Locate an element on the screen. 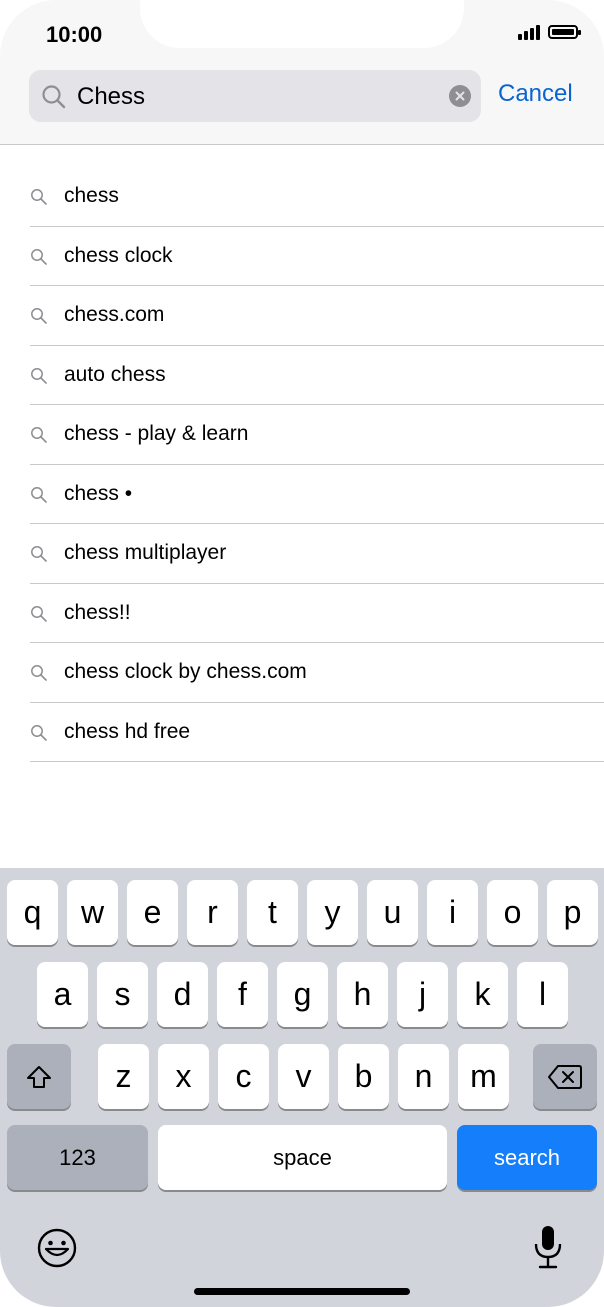  signal-icon is located at coordinates (529, 32).